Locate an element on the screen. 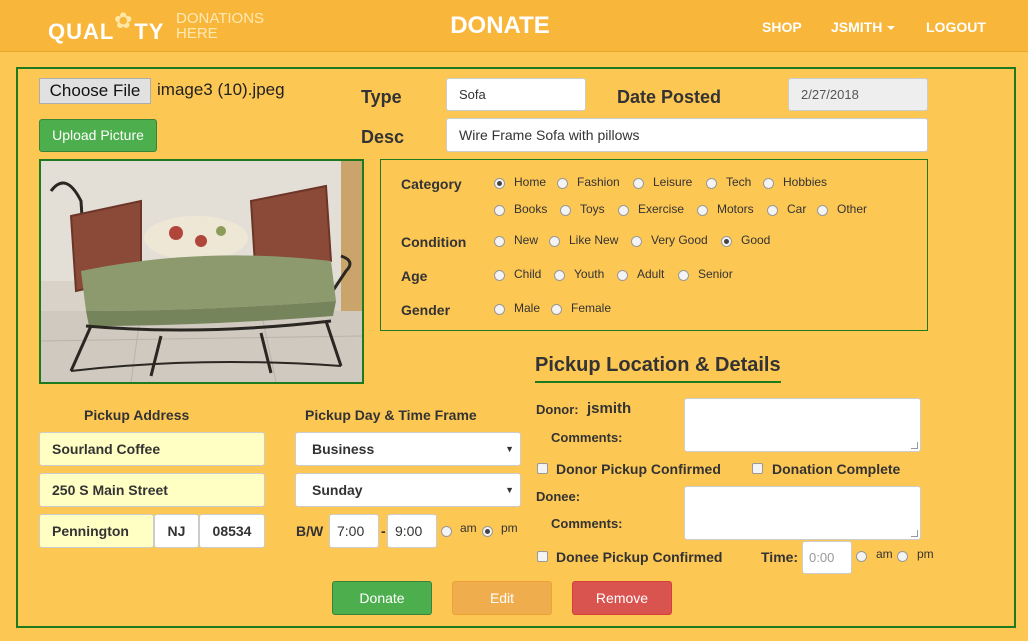 This screenshot has height=641, width=1028. address-street-input: 250 S Main Street is located at coordinates (152, 490).